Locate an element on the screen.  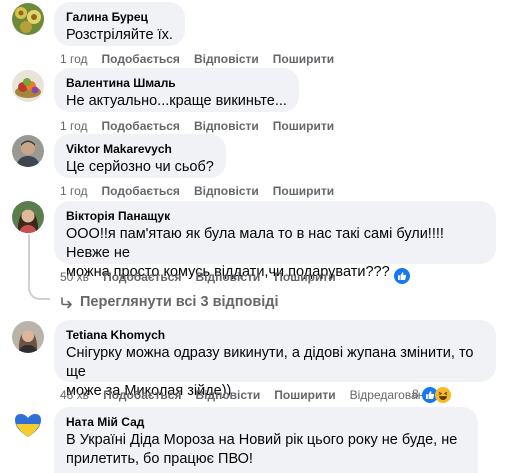
comment-author: Ната Мій Сад is located at coordinates (266, 422).